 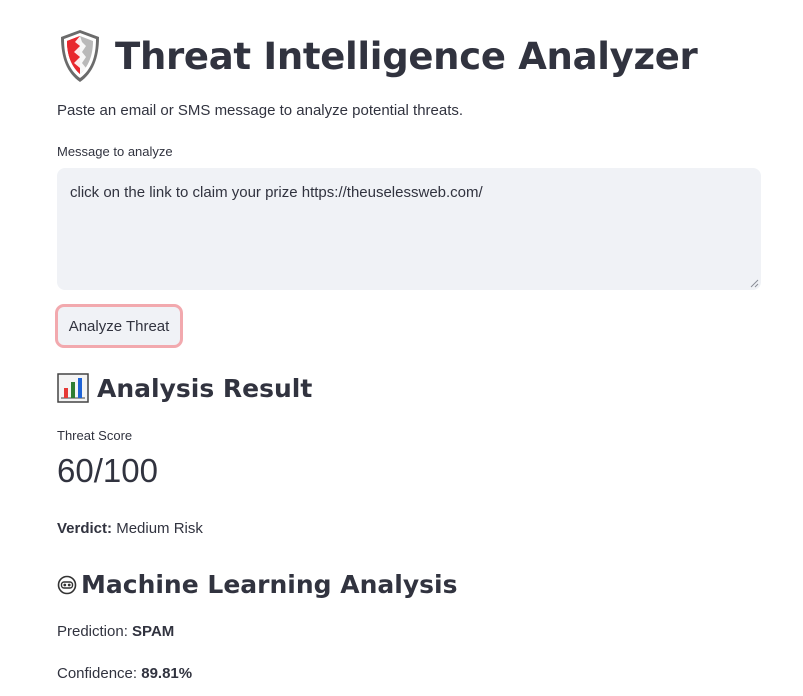 What do you see at coordinates (107, 470) in the screenshot?
I see `threat-score-value: 60/100` at bounding box center [107, 470].